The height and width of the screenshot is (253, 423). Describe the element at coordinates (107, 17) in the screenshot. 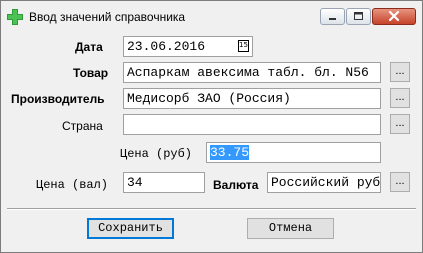

I see `window-title: Ввод значений справочника` at that location.